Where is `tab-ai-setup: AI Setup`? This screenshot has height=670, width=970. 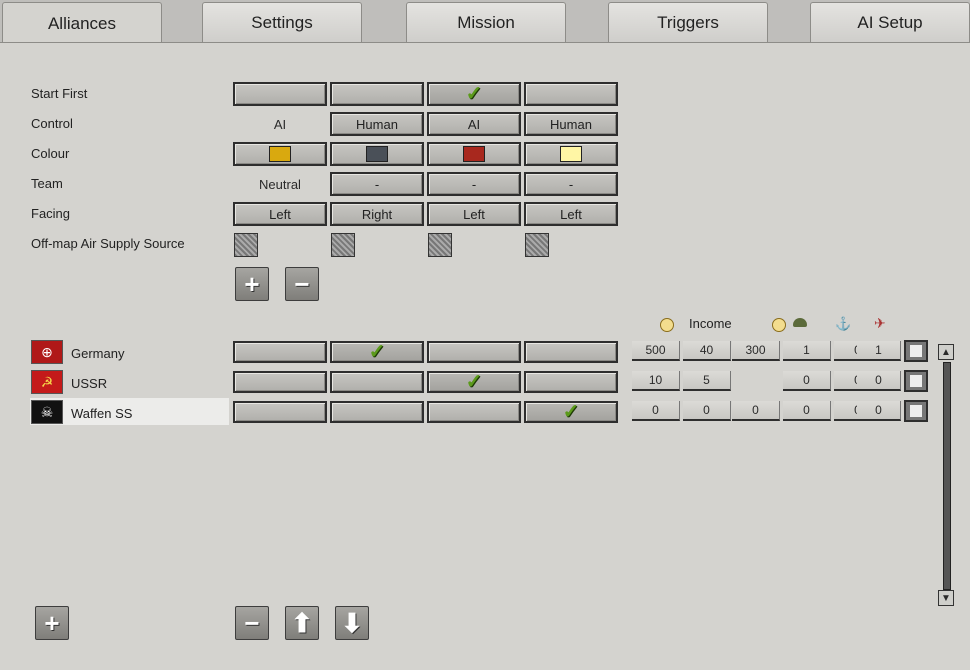
tab-ai-setup: AI Setup is located at coordinates (890, 22).